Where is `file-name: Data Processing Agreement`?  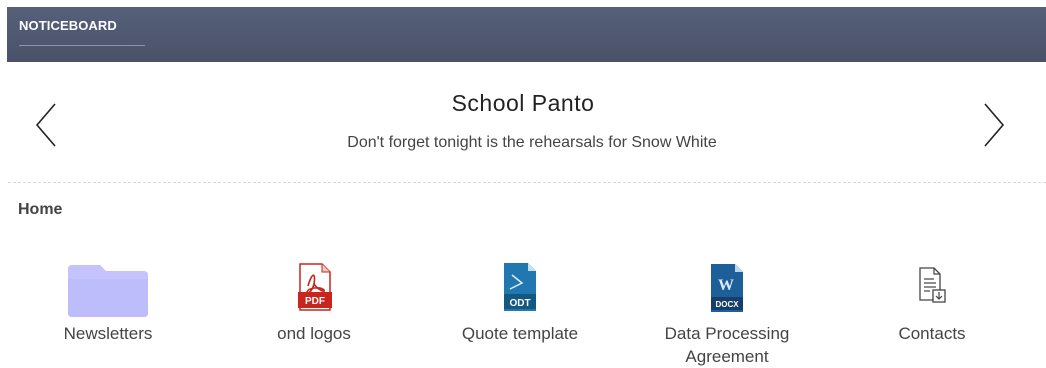
file-name: Data Processing Agreement is located at coordinates (727, 345).